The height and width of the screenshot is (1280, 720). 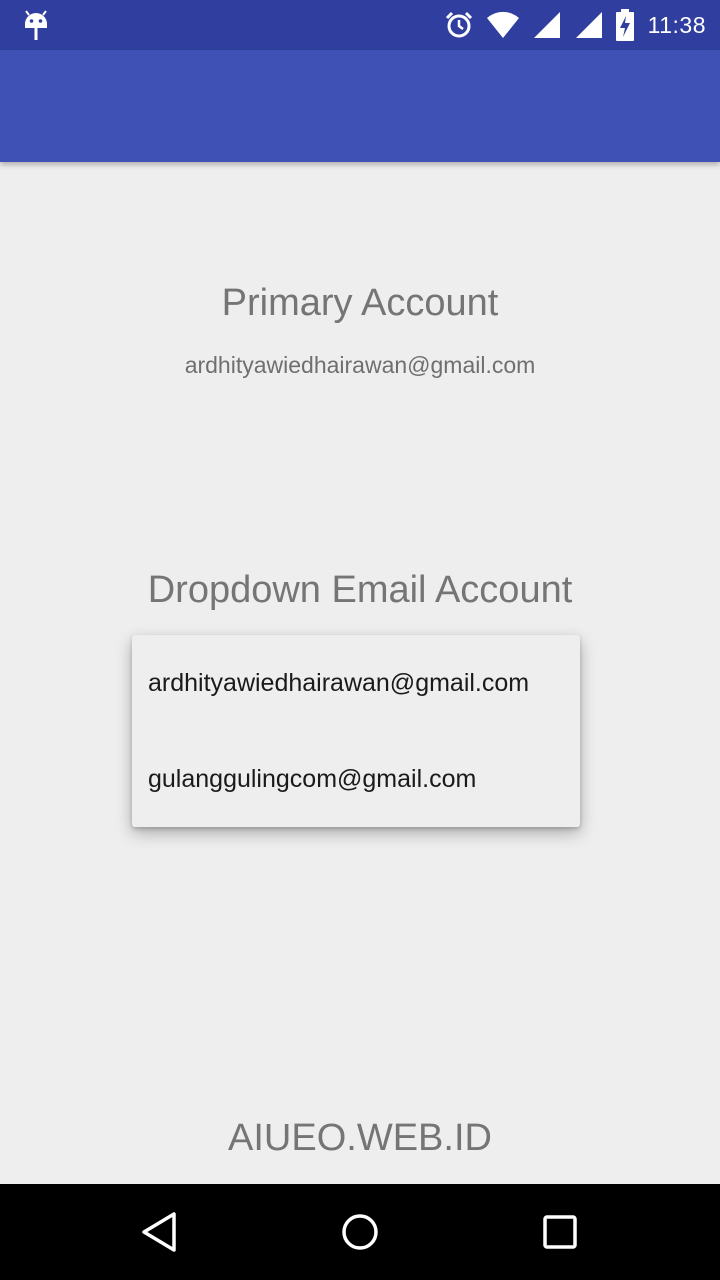 What do you see at coordinates (356, 683) in the screenshot?
I see `dropdown-option: ardhityawiedhairawan@gmail.com` at bounding box center [356, 683].